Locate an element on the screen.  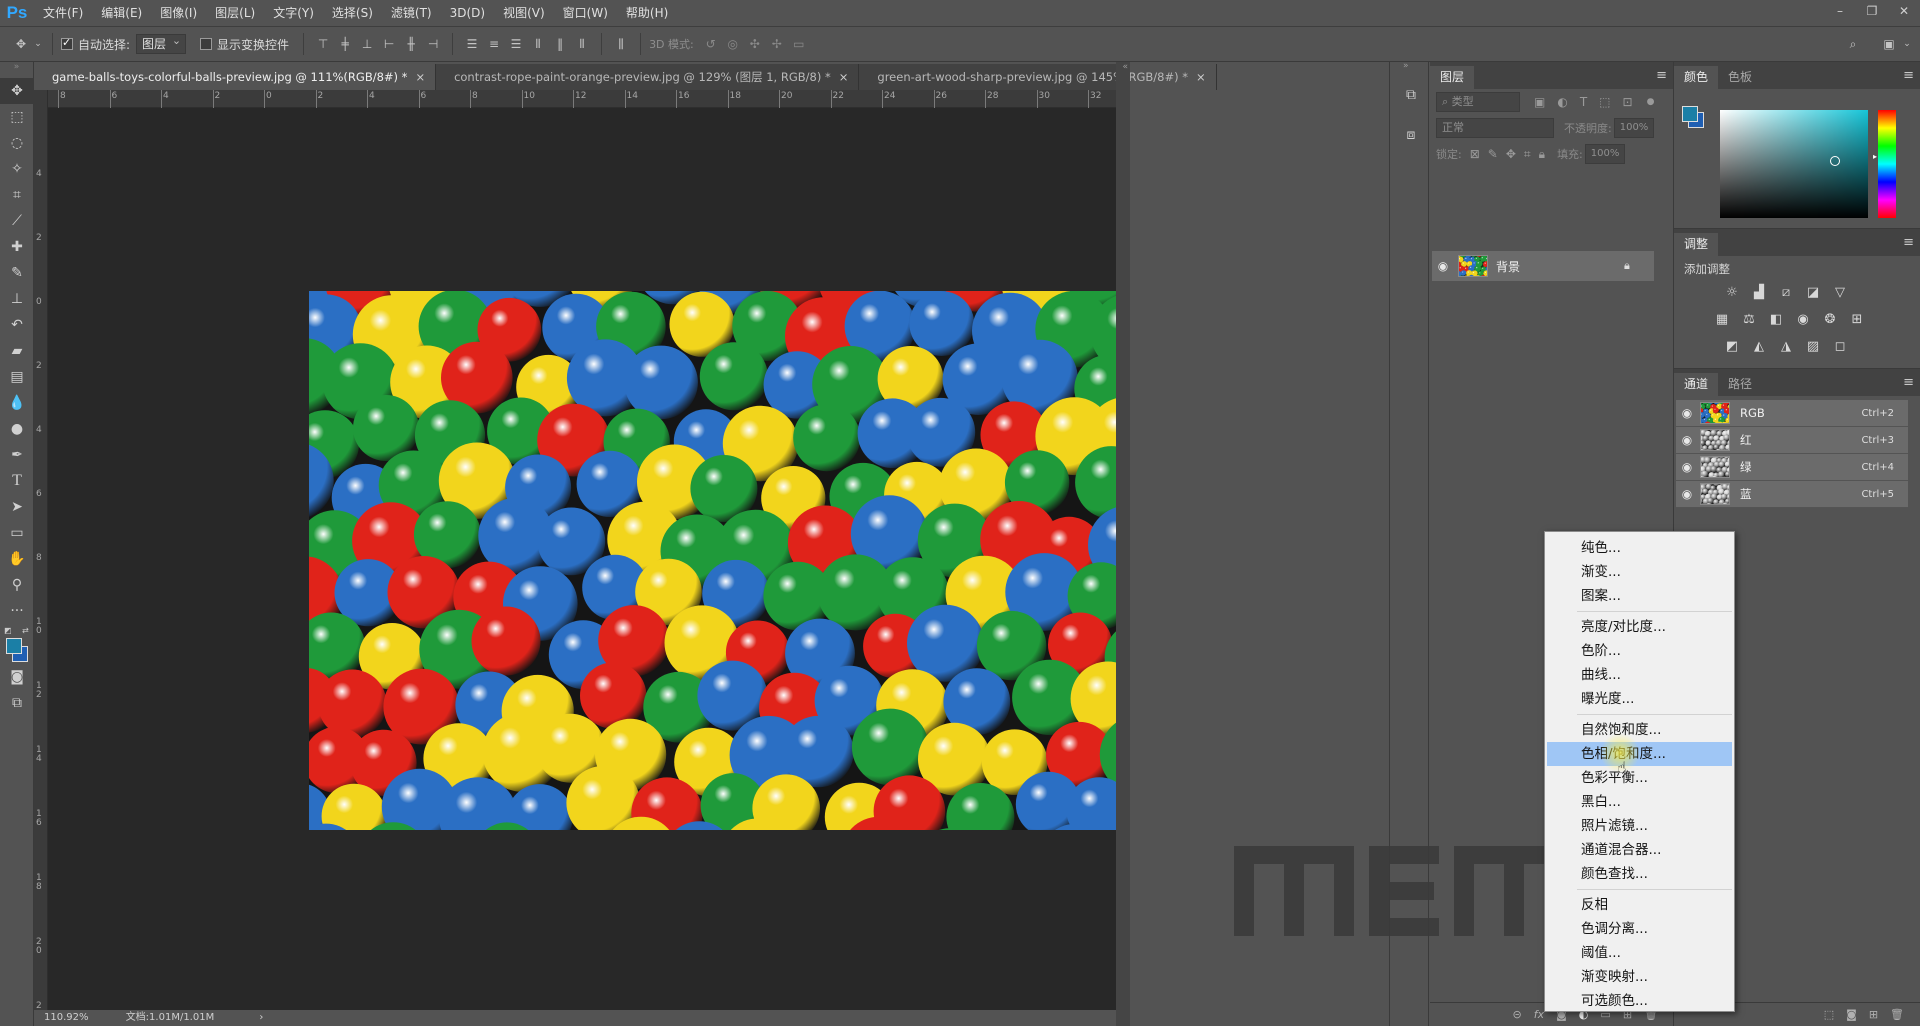
eraser-tool-icon: ▰ is located at coordinates (17, 351).